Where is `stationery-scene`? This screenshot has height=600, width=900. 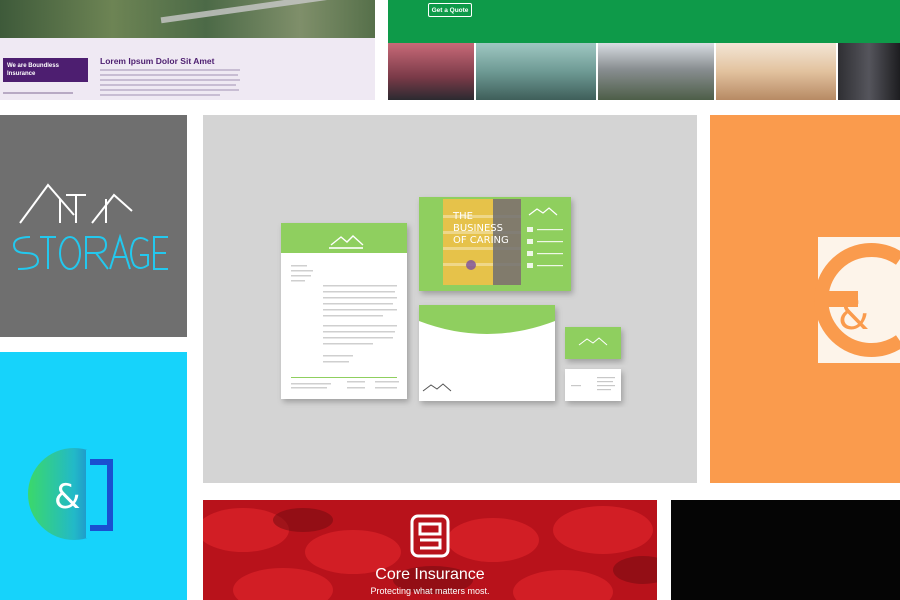
stationery-scene is located at coordinates (451, 299).